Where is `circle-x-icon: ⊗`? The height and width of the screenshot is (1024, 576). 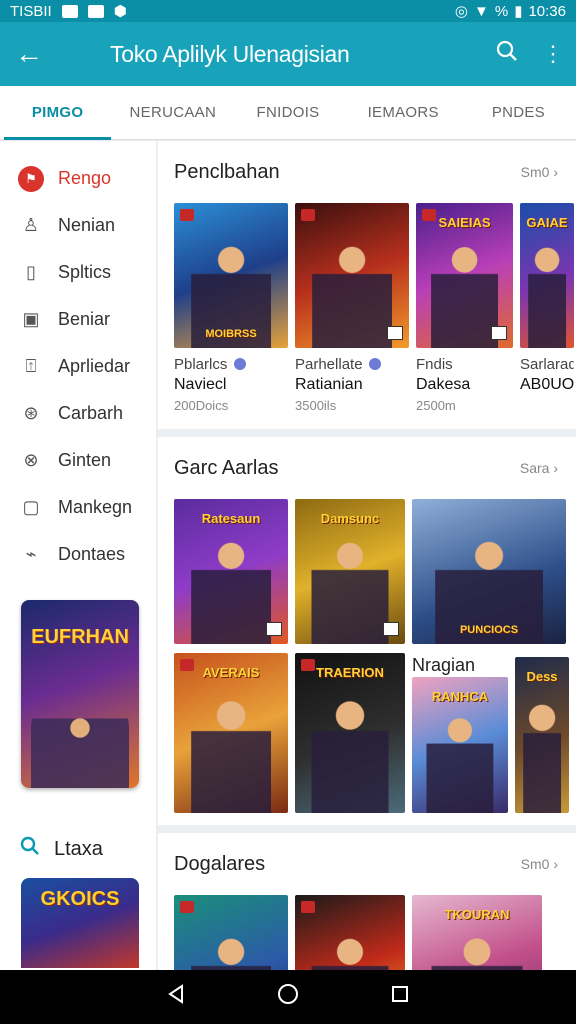
circle-x-icon: ⊗ is located at coordinates (31, 460).